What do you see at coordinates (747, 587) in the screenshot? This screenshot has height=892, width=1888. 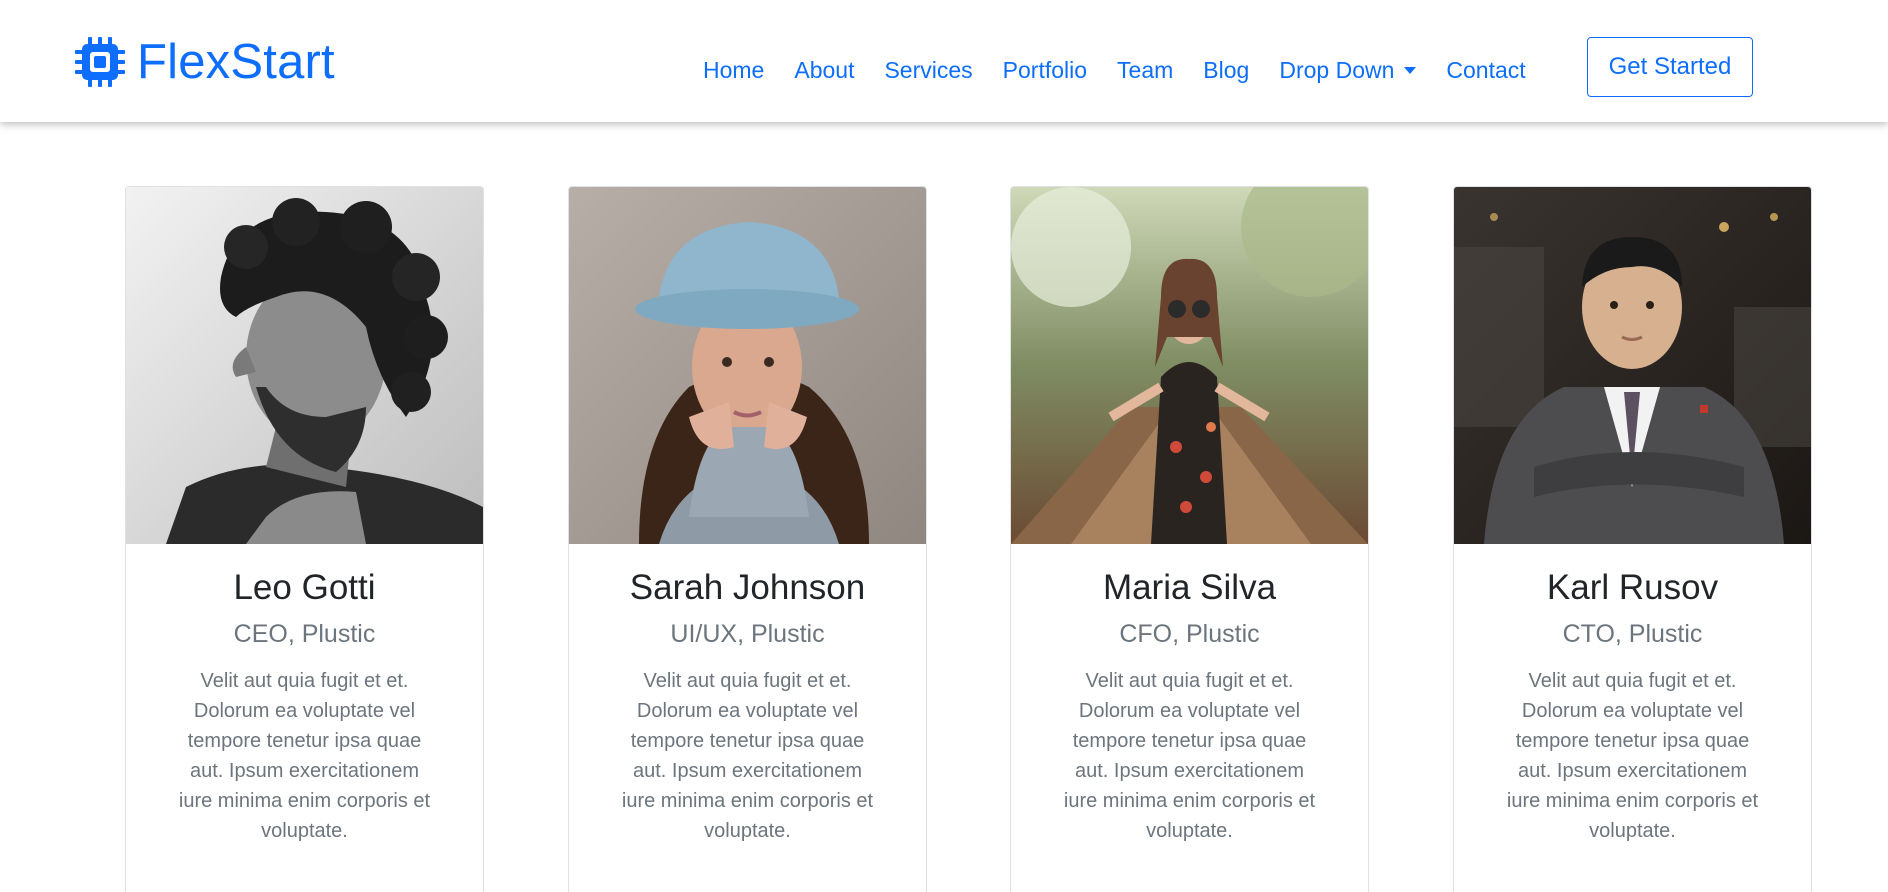 I see `member-name: Sarah Johnson` at bounding box center [747, 587].